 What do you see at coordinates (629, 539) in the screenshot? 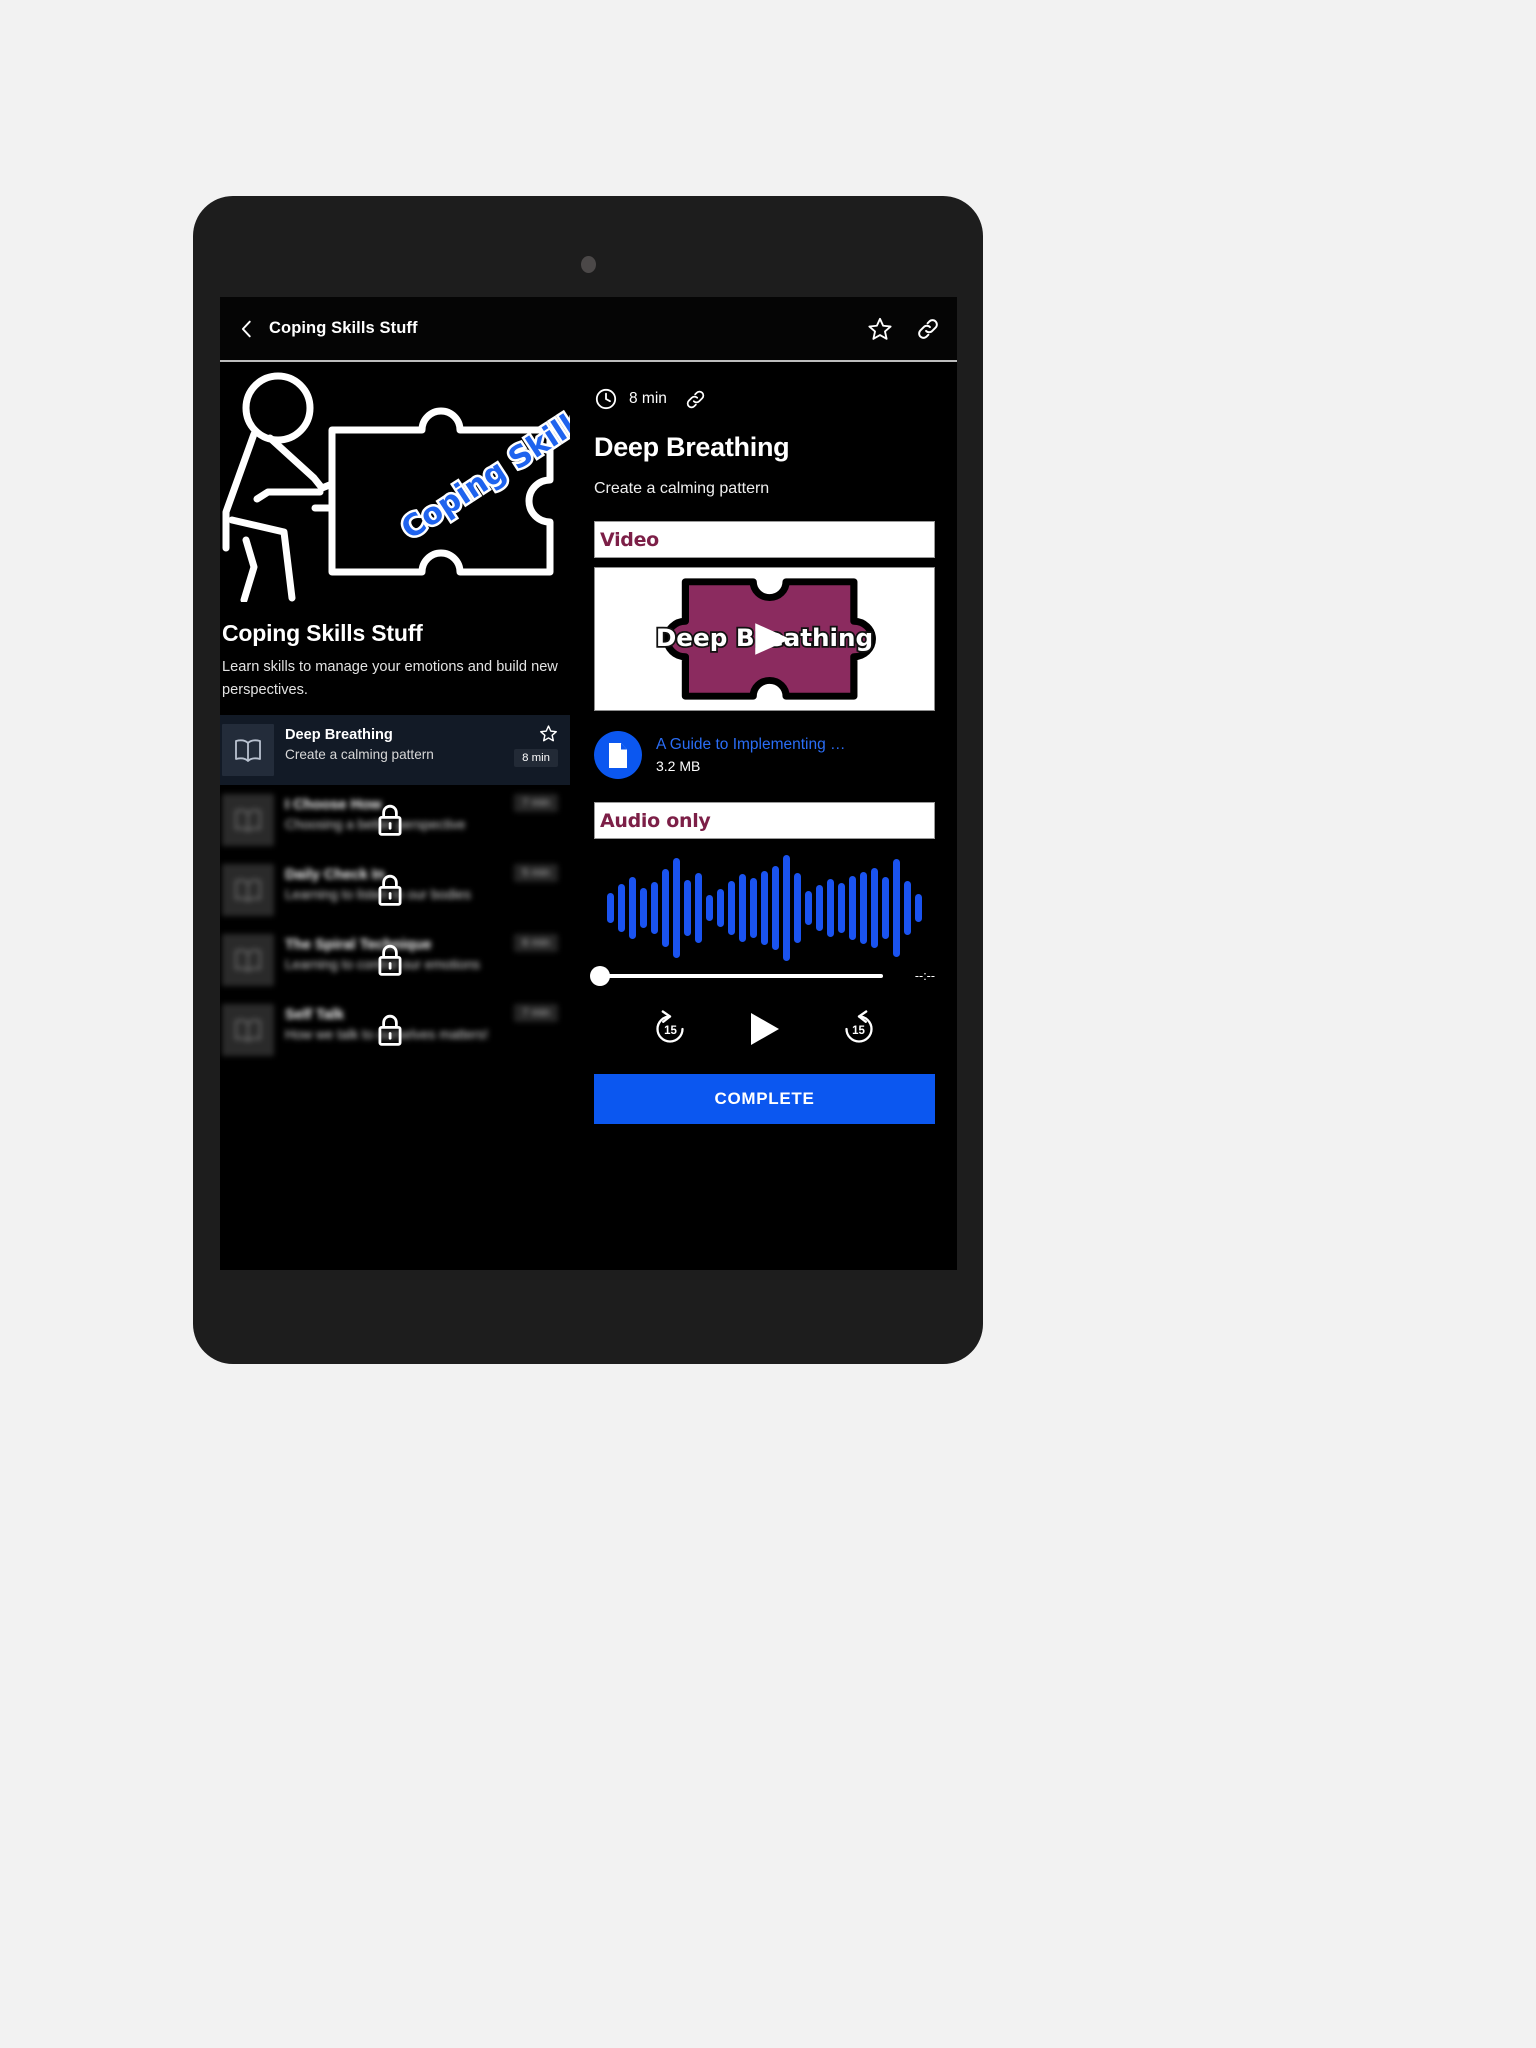
I see `video-section-label: Video` at bounding box center [629, 539].